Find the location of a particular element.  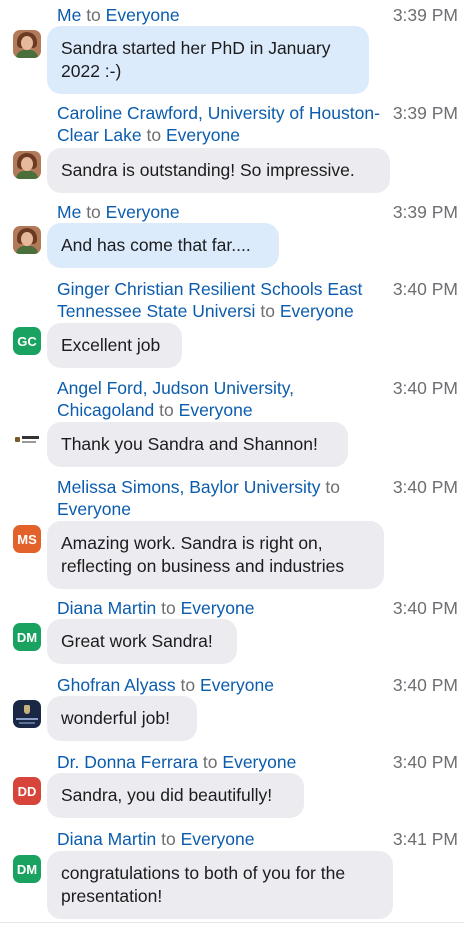

avatar-initials: GC is located at coordinates (27, 341).